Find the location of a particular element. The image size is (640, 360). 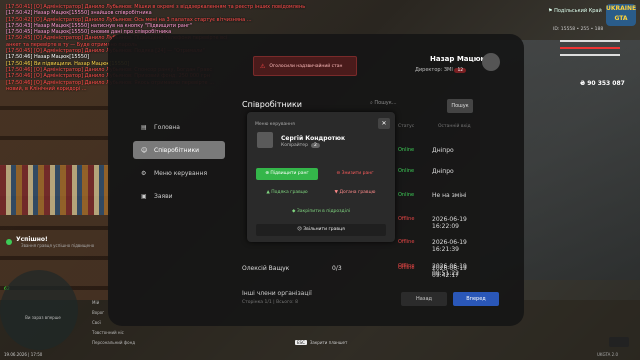

sidebar-item-label: Головна is located at coordinates (167, 127).